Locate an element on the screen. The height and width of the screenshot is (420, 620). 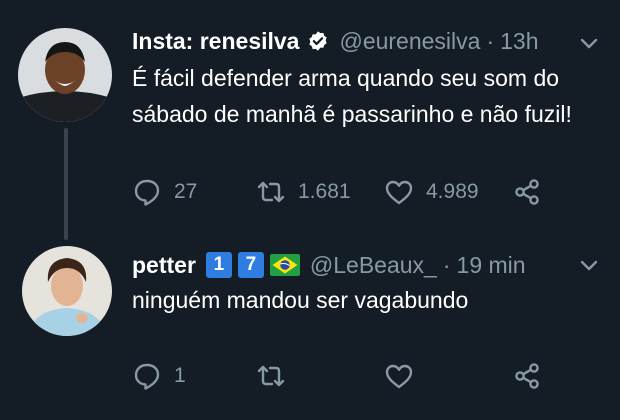
handle: @LeBeaux_ is located at coordinates (373, 265).